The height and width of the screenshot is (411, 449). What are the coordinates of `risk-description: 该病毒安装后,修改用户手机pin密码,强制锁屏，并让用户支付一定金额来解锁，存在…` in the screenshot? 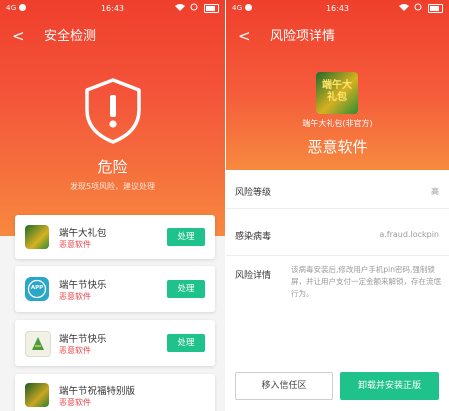 It's located at (366, 281).